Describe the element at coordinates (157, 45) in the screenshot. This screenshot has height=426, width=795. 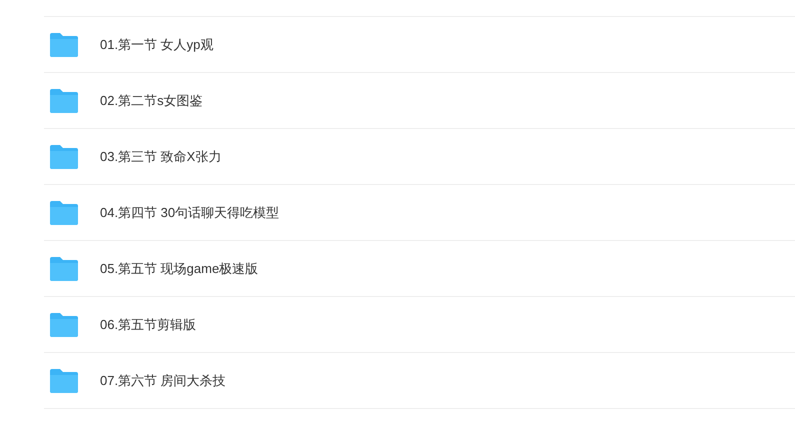
I see `folder-name: 01.第一节 女人yp观` at that location.